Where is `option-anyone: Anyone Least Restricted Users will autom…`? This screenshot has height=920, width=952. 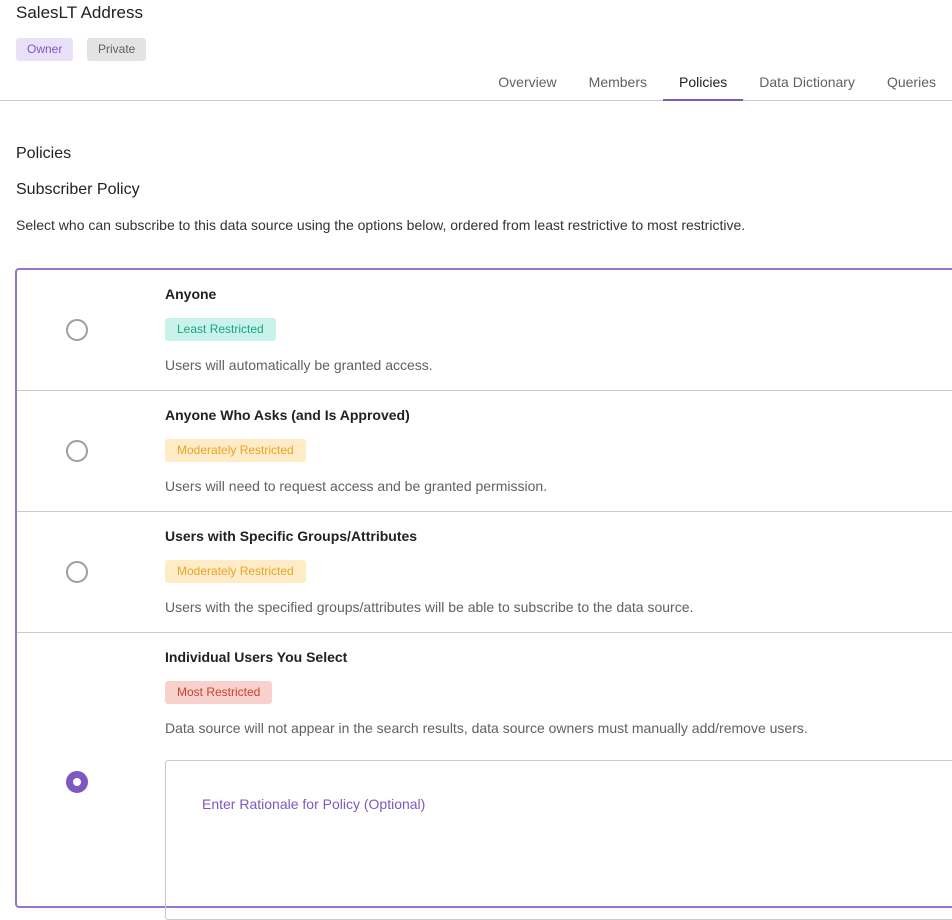 option-anyone: Anyone Least Restricted Users will autom… is located at coordinates (484, 330).